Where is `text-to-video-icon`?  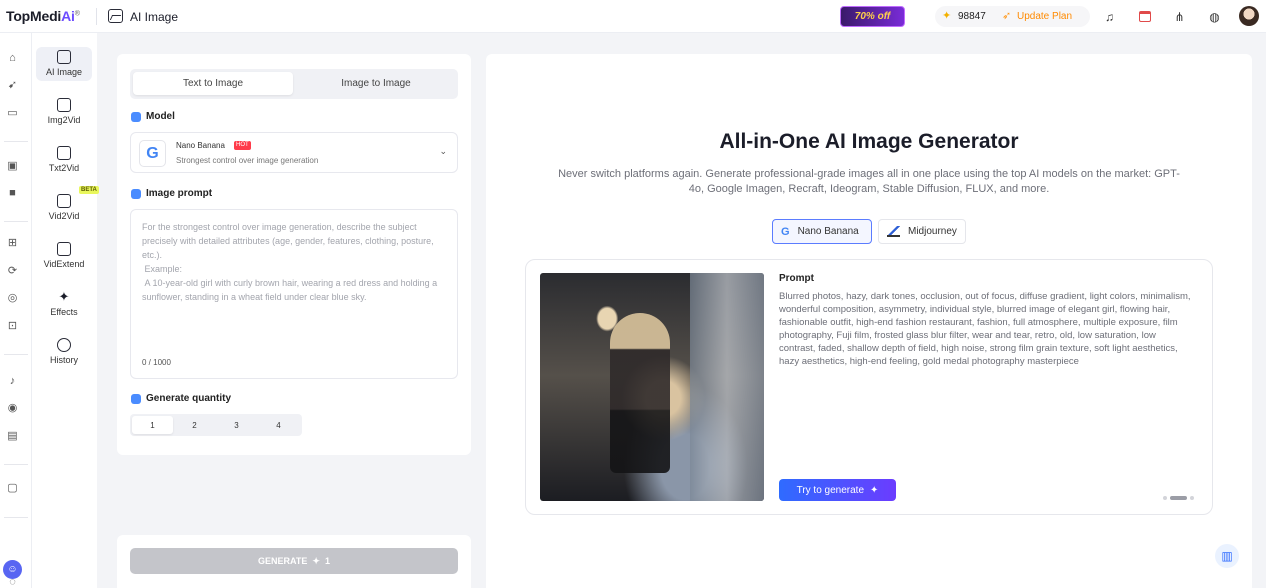
text-to-video-icon is located at coordinates (64, 153).